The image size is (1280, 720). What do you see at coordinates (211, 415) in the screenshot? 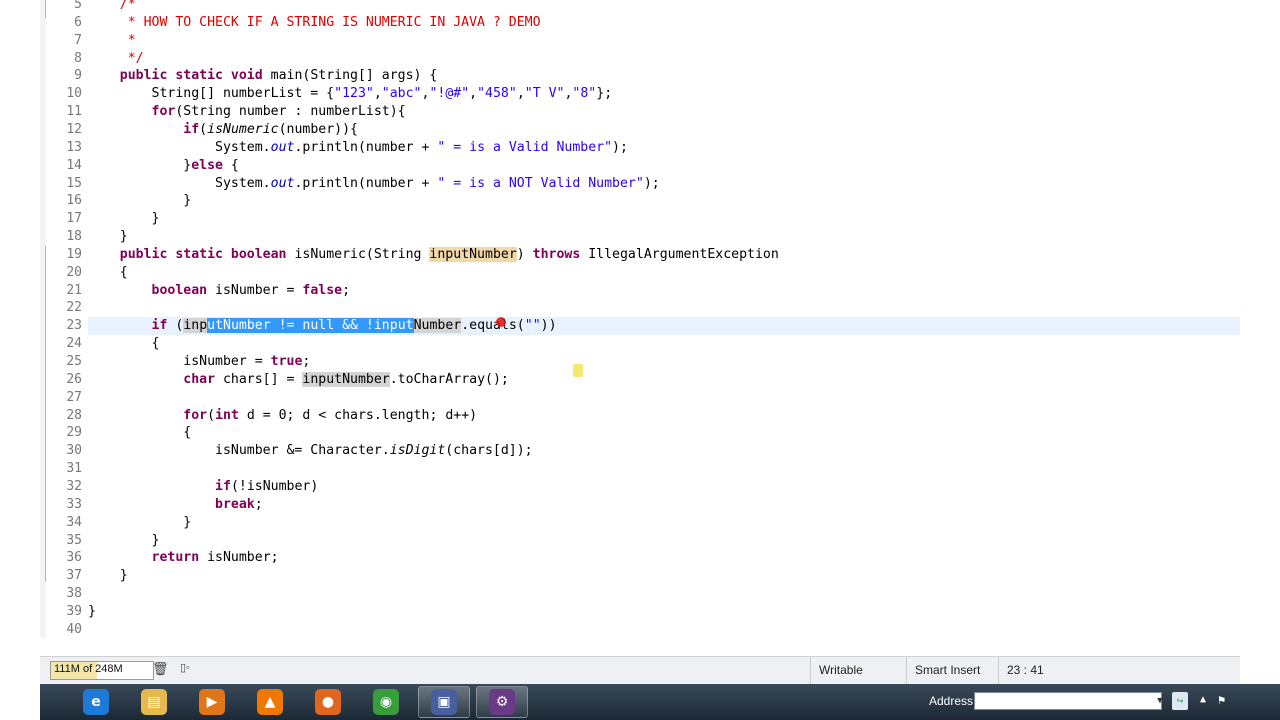
I see `code-token: (` at bounding box center [211, 415].